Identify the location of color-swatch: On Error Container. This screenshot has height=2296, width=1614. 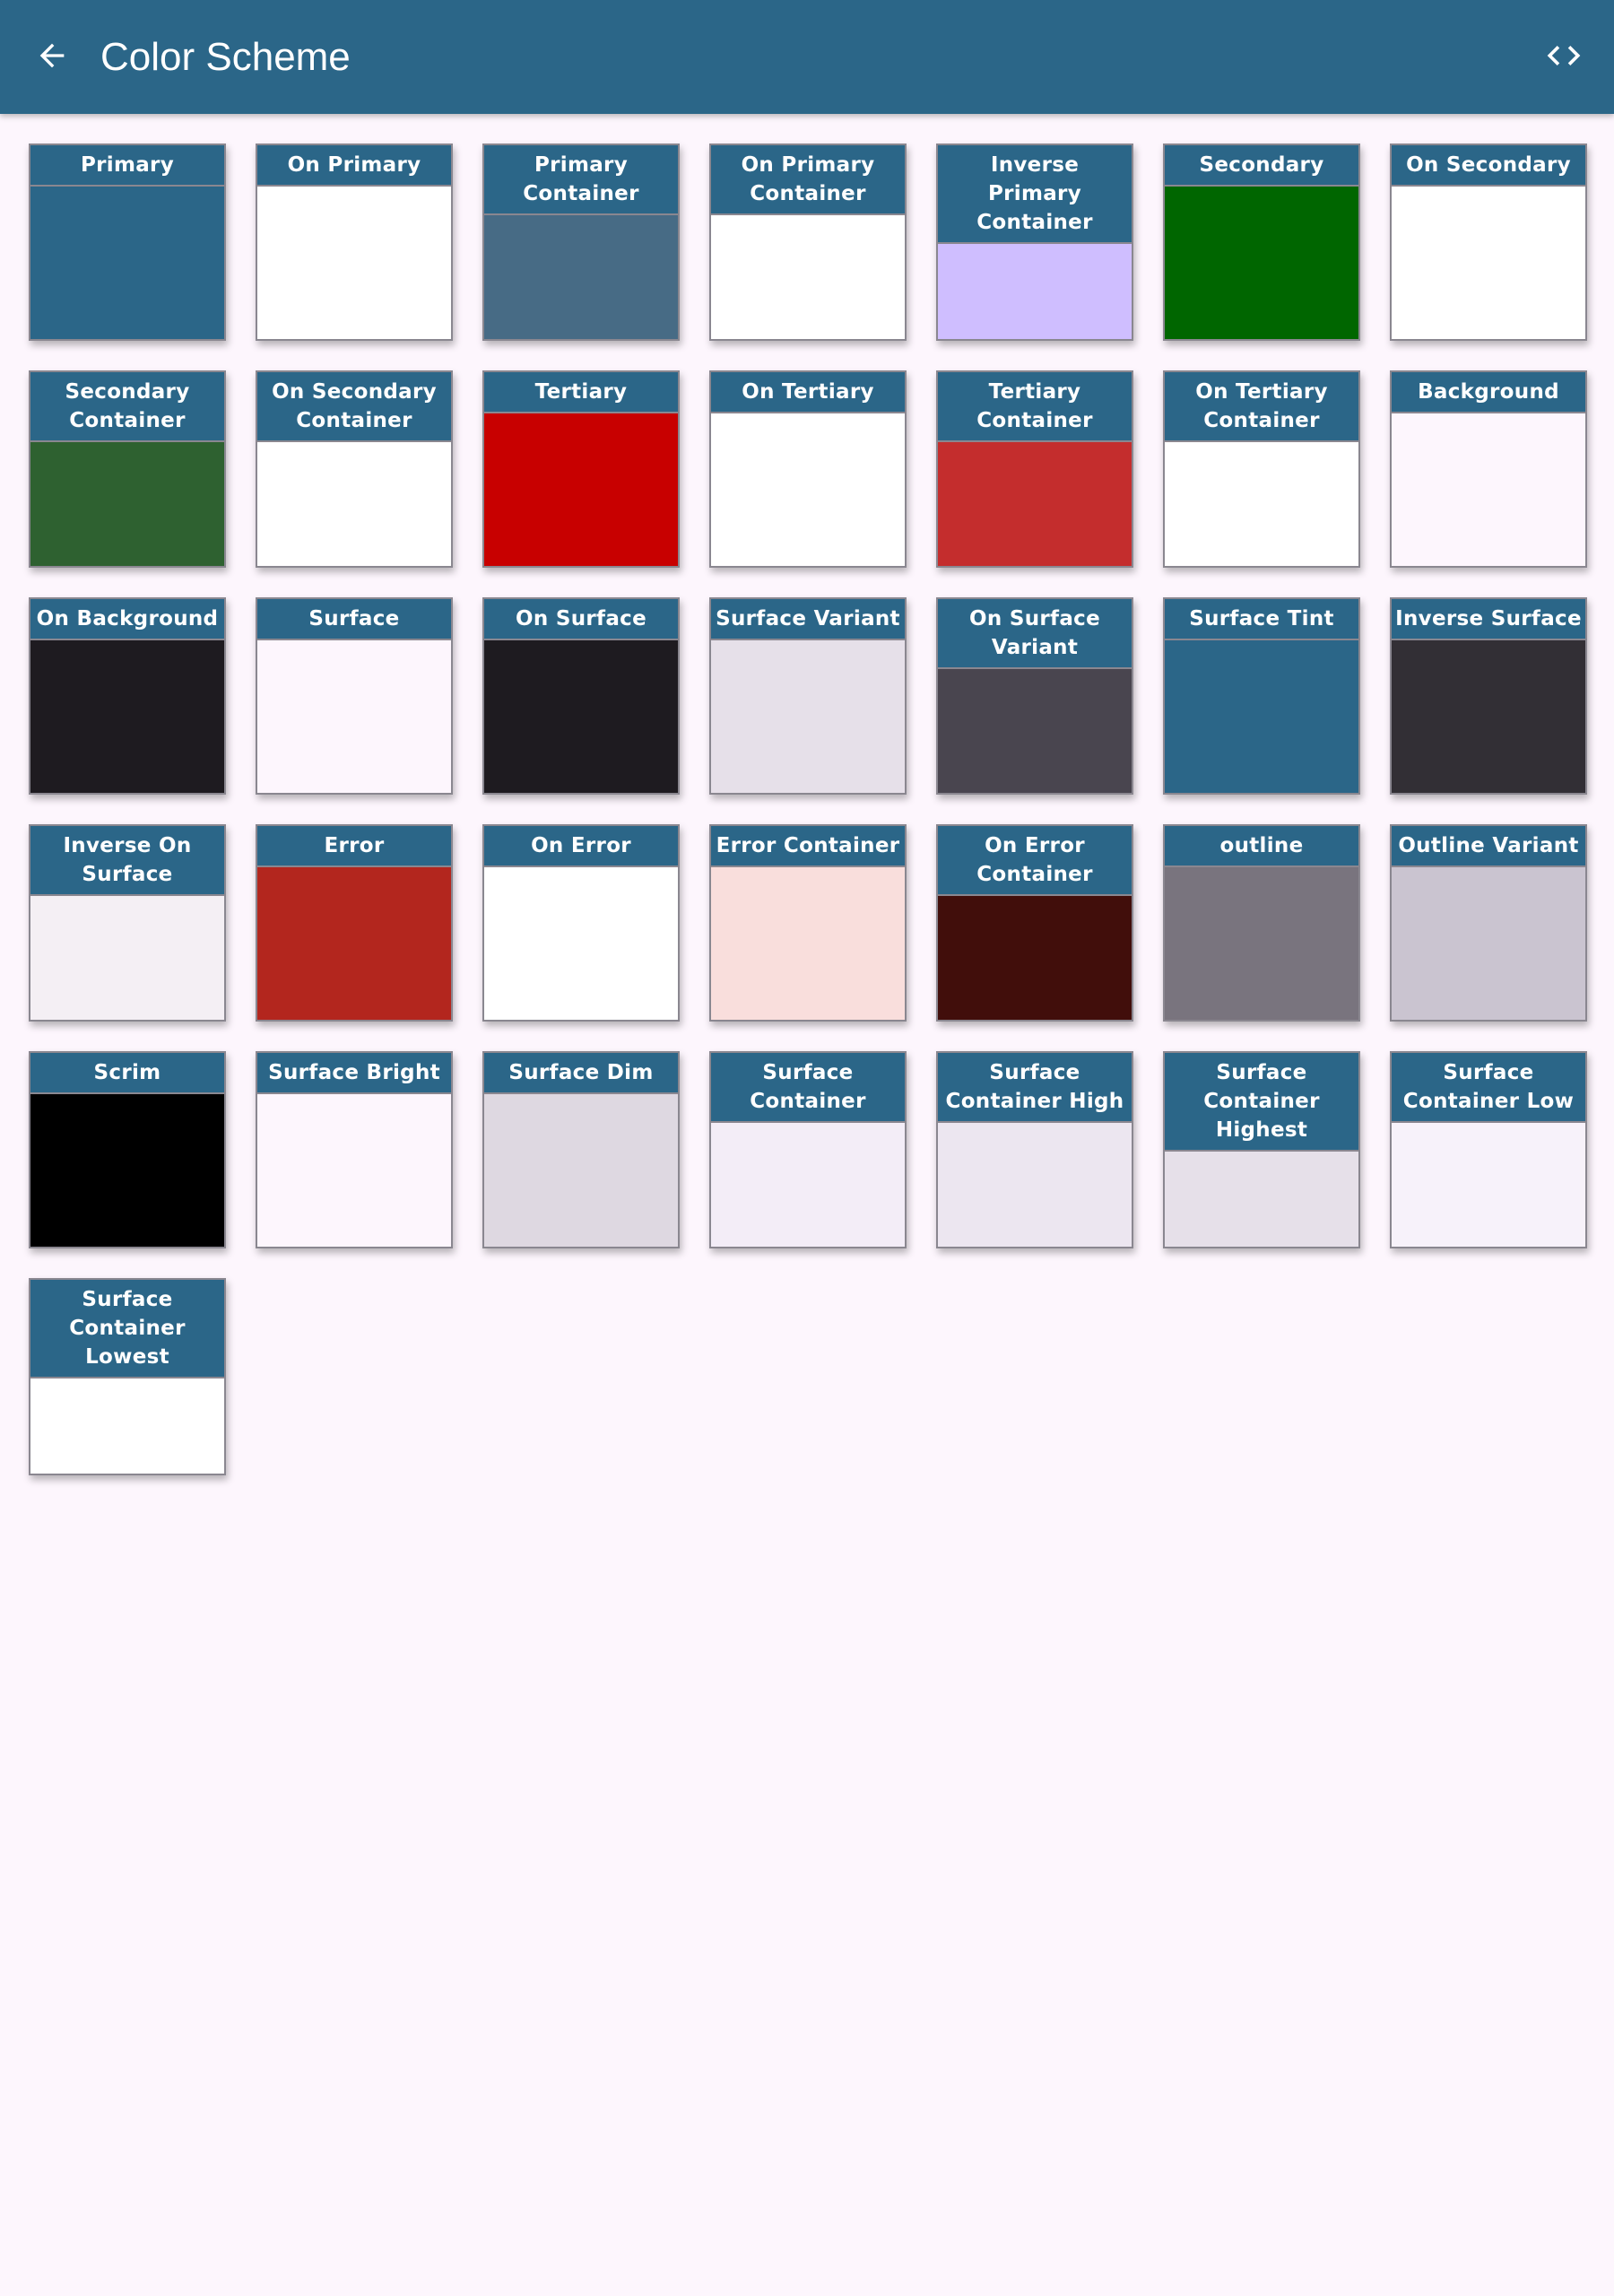
(1034, 923).